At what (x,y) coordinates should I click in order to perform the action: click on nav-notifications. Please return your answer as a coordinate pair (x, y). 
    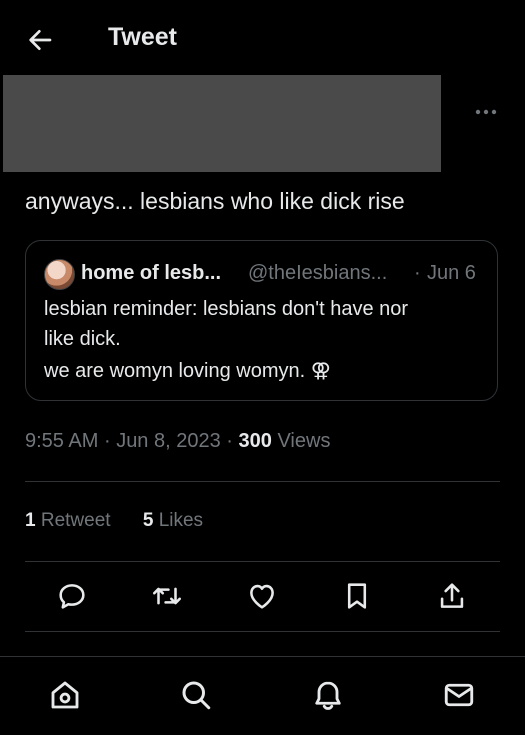
    Looking at the image, I should click on (328, 695).